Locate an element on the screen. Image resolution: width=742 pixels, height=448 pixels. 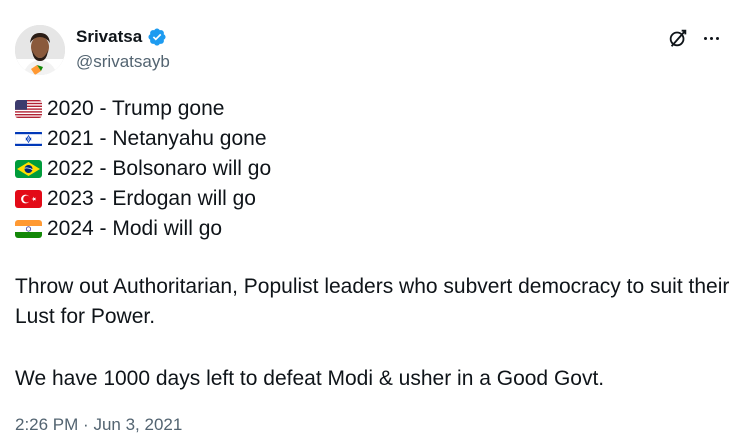
list-item: 2022 - Bolsonaro will go is located at coordinates (143, 169).